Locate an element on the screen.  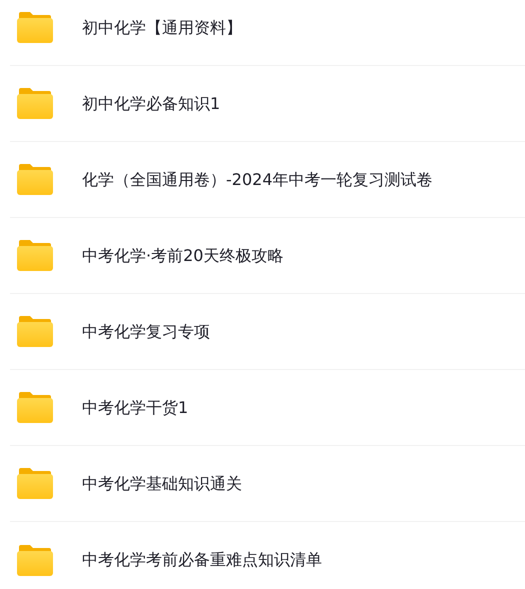
folder-name: 初中化学【通用资料】 is located at coordinates (162, 28).